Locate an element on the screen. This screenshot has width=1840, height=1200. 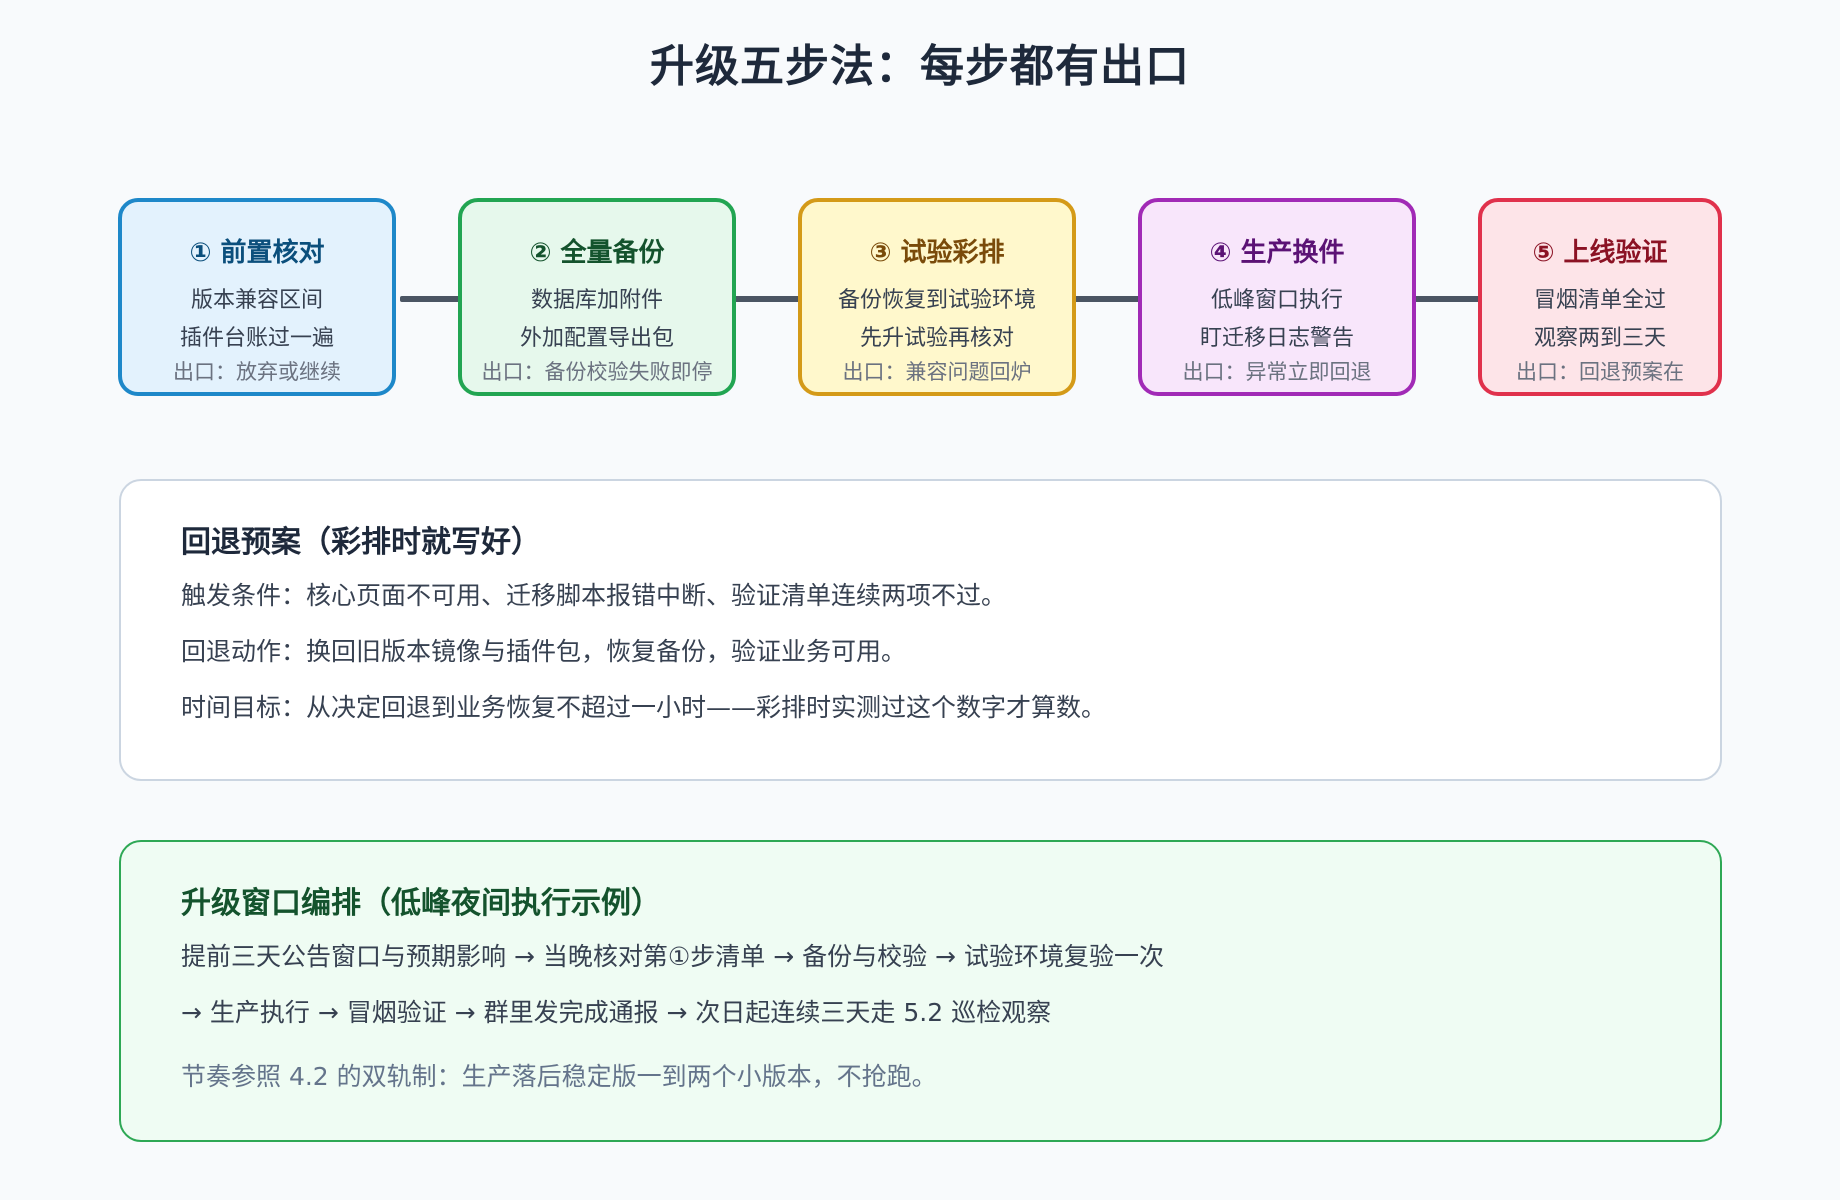
step-detail: 冒烟清单全过 is located at coordinates (1599, 300).